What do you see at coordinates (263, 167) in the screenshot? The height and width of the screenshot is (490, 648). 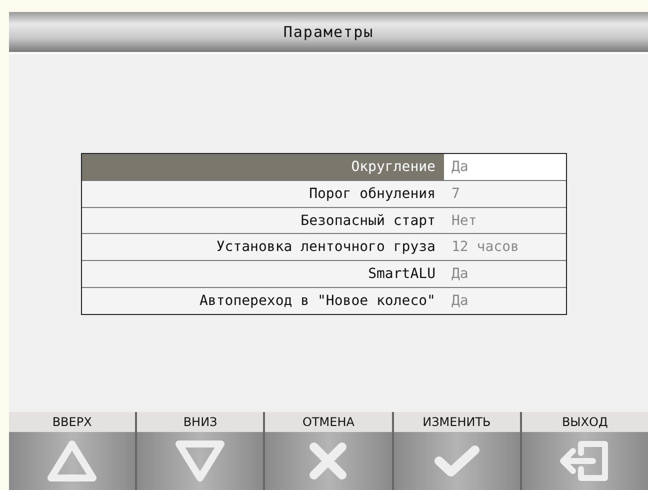 I see `setting-label: Округление` at bounding box center [263, 167].